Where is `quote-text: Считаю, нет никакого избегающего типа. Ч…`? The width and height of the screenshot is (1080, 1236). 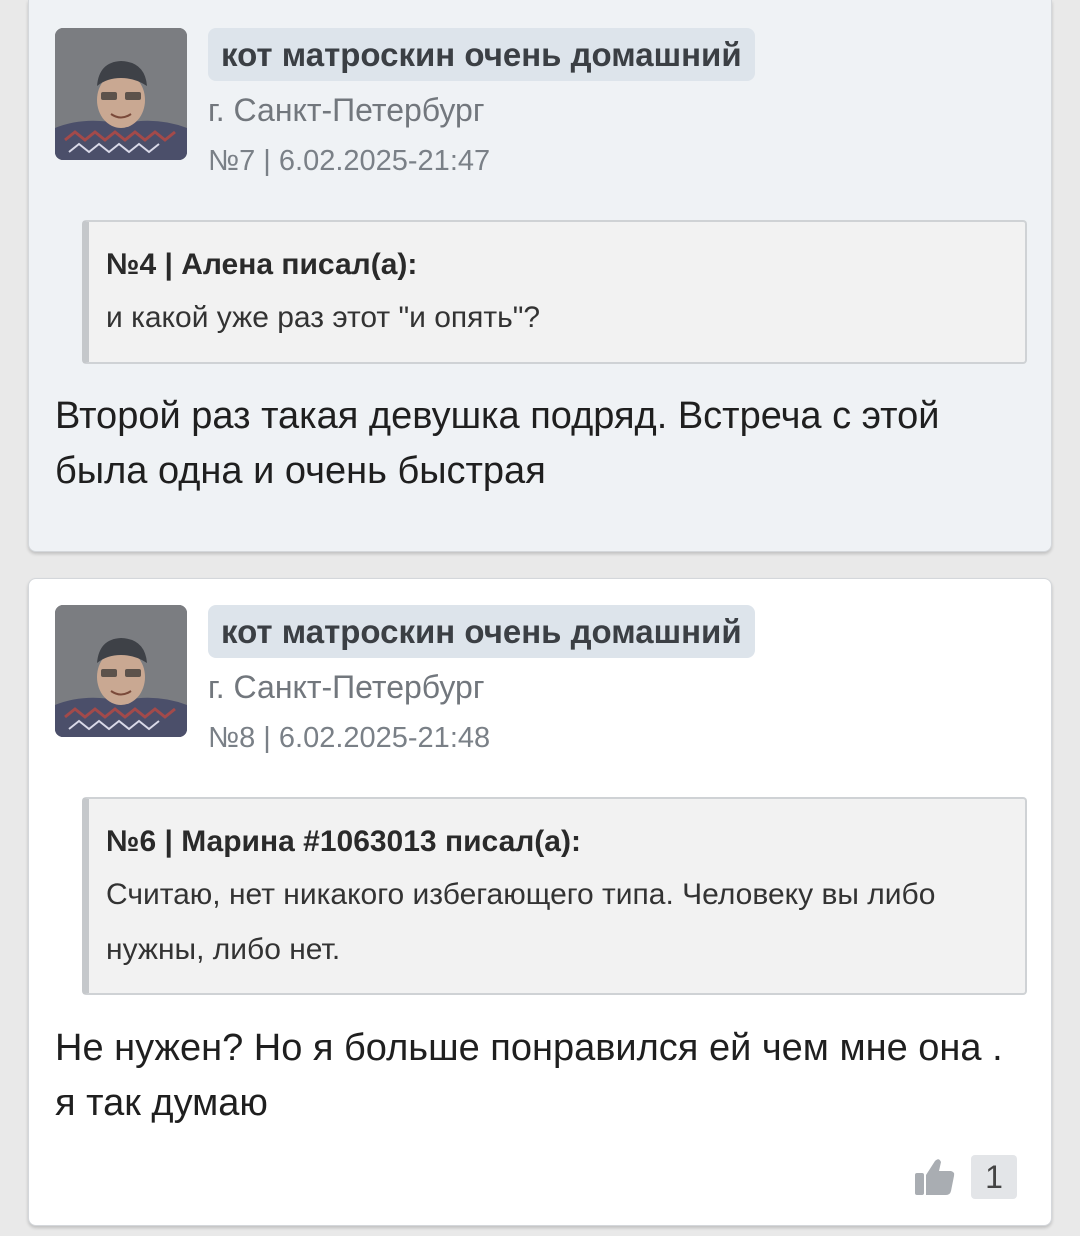
quote-text: Считаю, нет никакого избегающего типа. Ч… is located at coordinates (521, 922).